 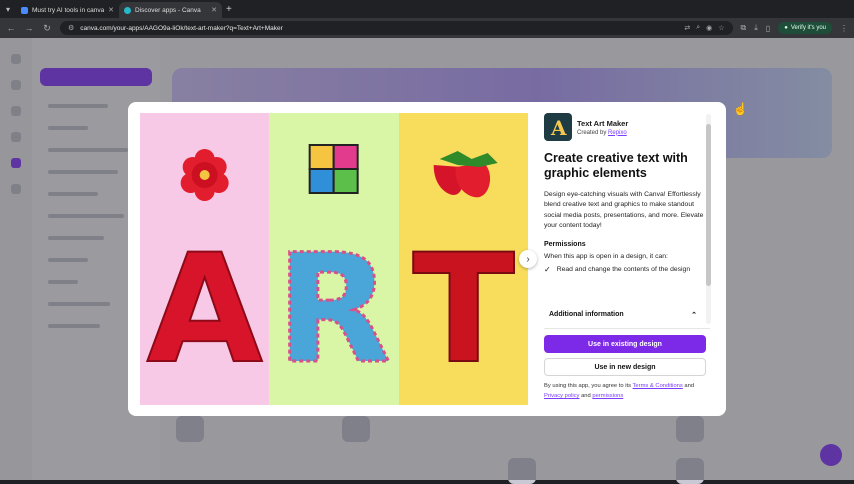 I want to click on tab-search-icon: ▾, so click(x=8, y=9).